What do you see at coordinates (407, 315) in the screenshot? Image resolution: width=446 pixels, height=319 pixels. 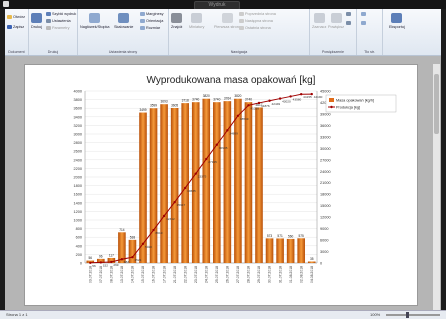 I see `zoom-slider-knob` at bounding box center [407, 315].